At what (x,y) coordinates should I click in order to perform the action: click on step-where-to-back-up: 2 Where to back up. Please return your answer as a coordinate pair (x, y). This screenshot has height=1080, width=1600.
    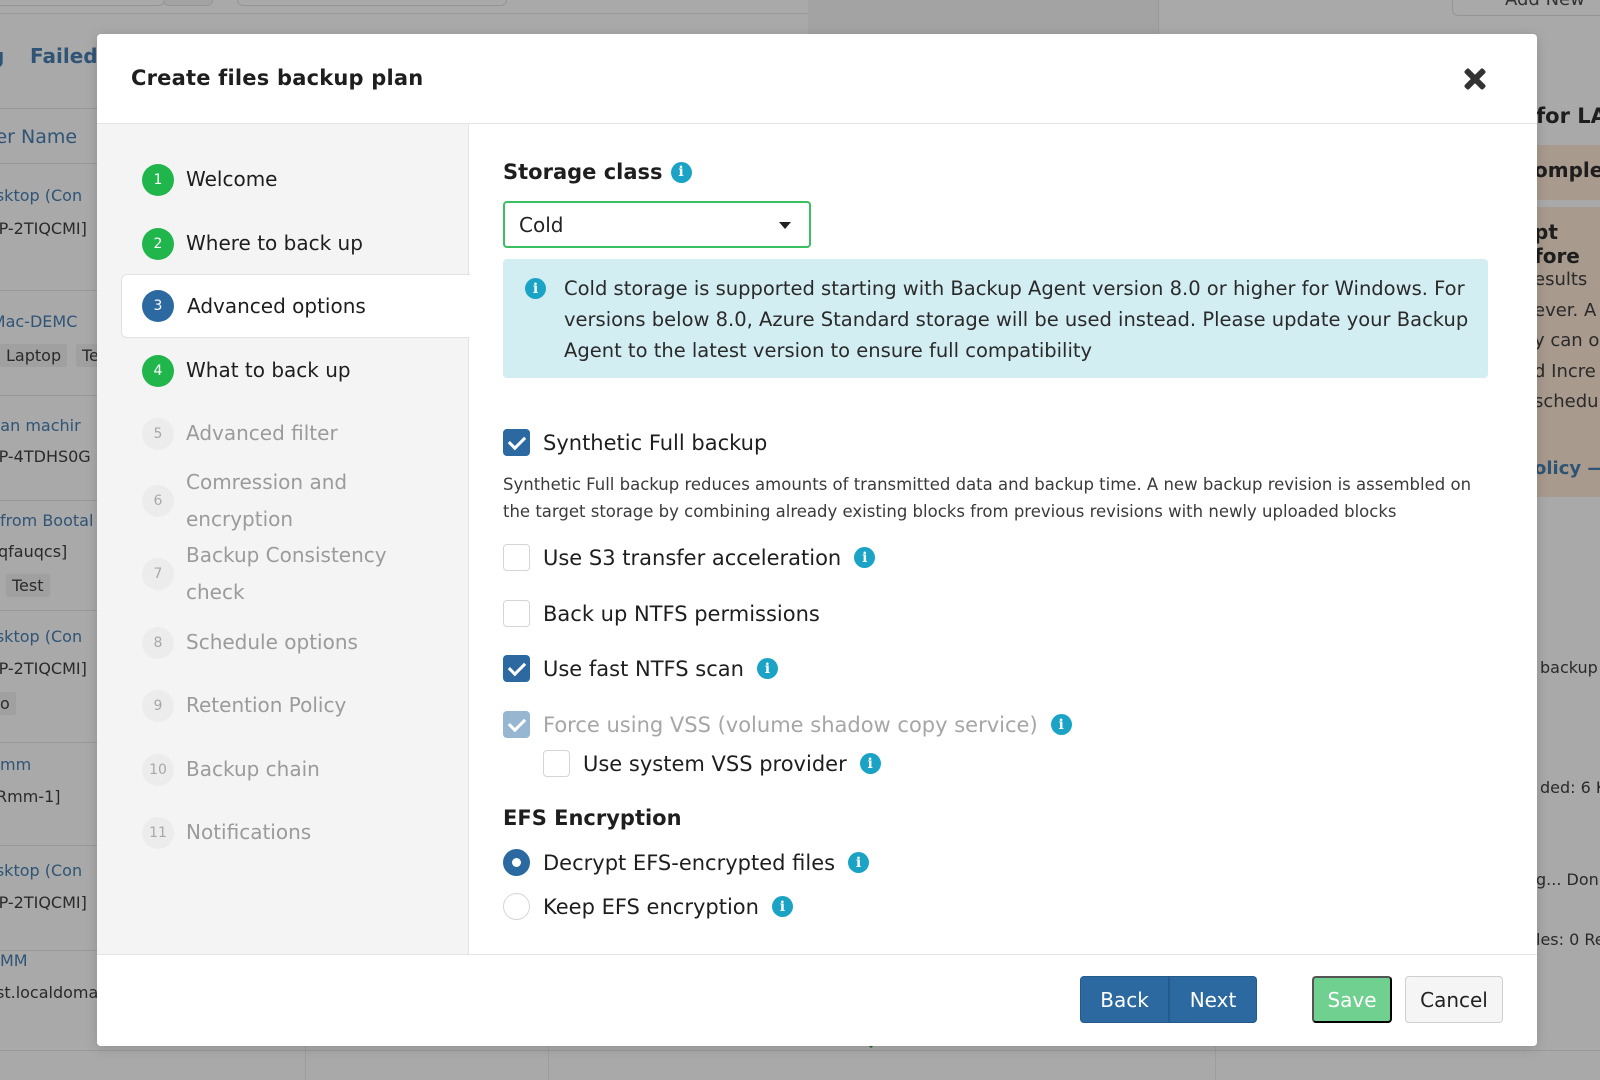
    Looking at the image, I should click on (283, 243).